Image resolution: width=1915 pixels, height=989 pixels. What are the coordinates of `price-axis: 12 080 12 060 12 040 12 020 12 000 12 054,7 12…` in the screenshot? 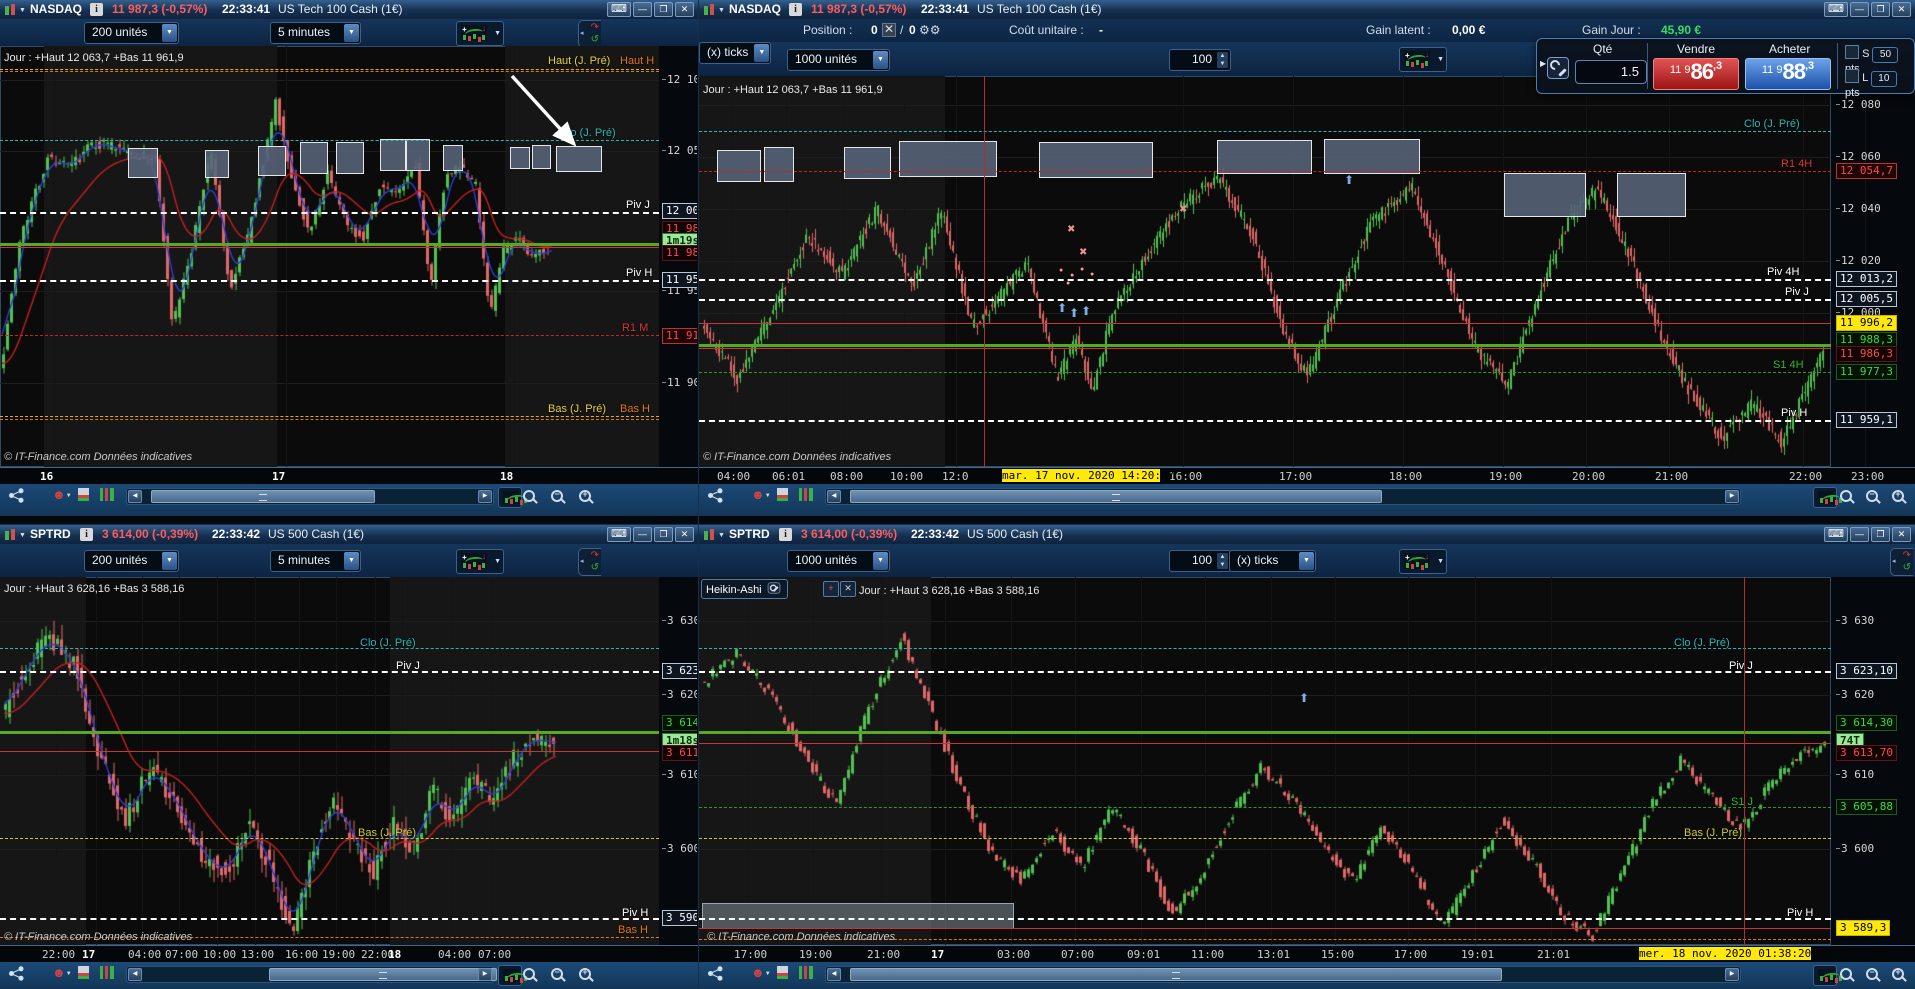 It's located at (1874, 271).